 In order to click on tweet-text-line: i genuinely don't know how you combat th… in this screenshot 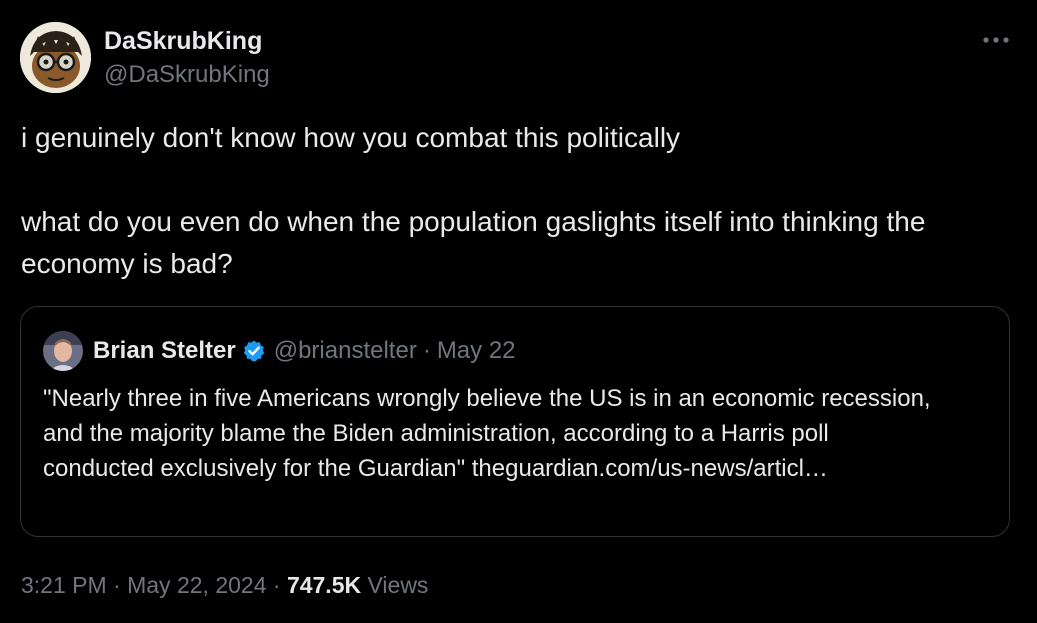, I will do `click(351, 137)`.